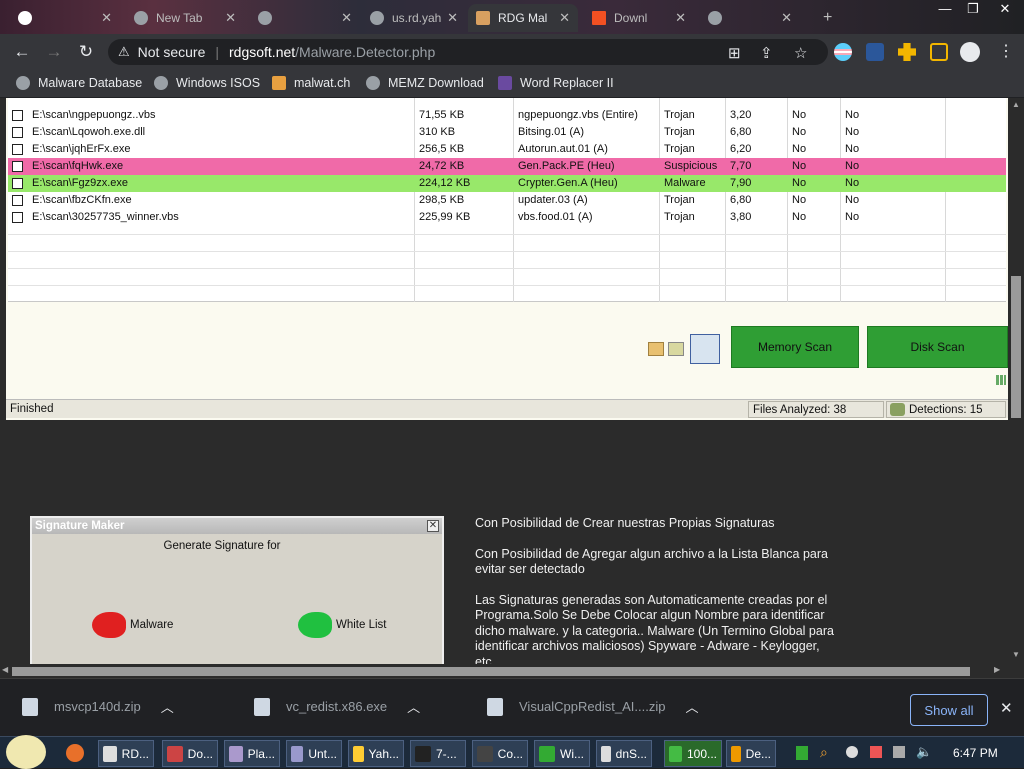 The height and width of the screenshot is (769, 1024). What do you see at coordinates (1006, 51) in the screenshot?
I see `menu-kebab-icon: ⋮` at bounding box center [1006, 51].